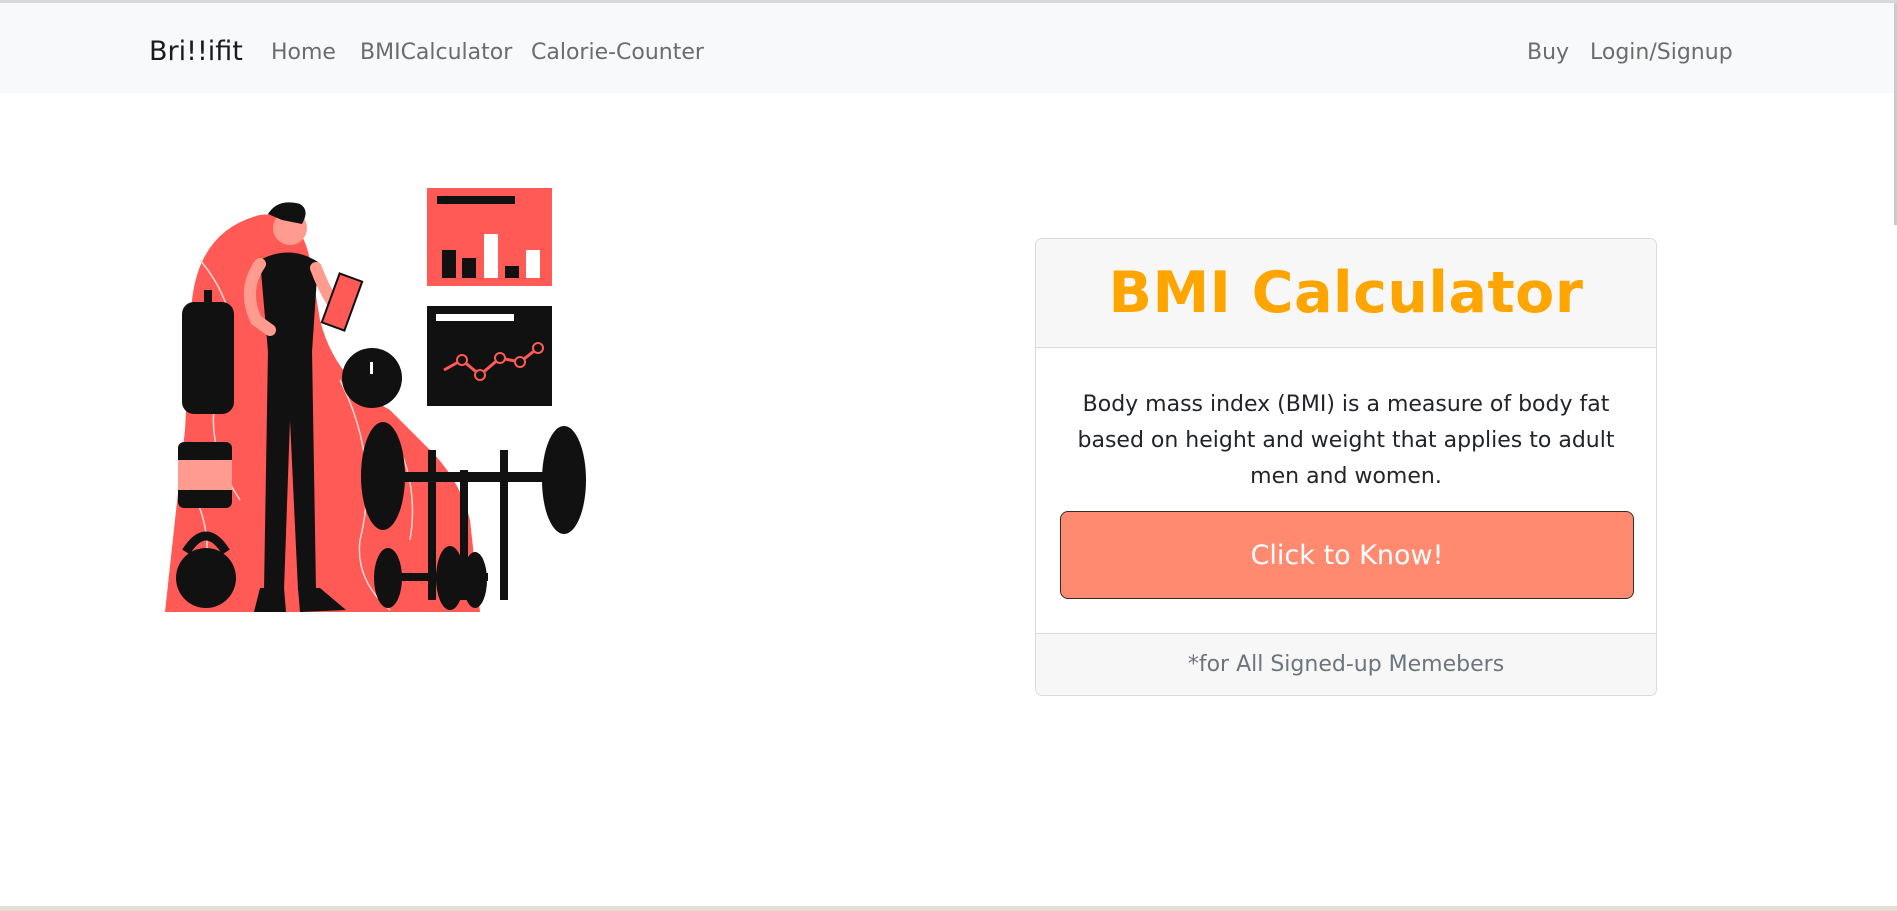 This screenshot has height=911, width=1897. I want to click on card-footer-text: *for All Signed-up Memebers, so click(1346, 664).